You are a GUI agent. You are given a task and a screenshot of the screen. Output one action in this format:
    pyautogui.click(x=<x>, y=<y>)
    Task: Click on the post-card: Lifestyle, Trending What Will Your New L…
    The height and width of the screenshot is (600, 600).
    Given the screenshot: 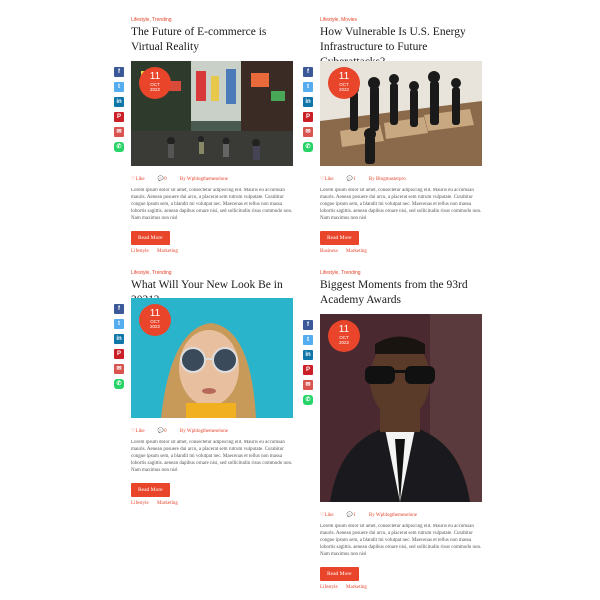 What is the action you would take?
    pyautogui.click(x=203, y=388)
    